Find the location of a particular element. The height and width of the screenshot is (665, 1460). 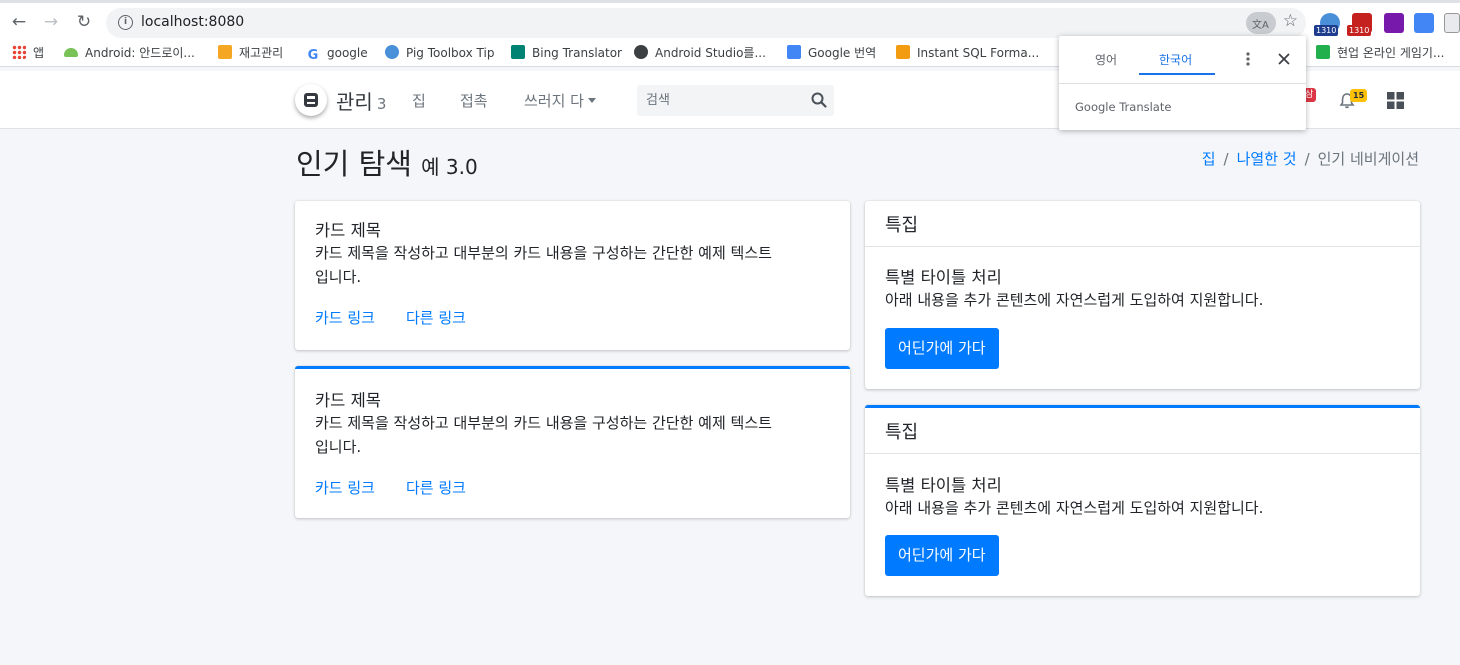

notification-badge: 15 is located at coordinates (1359, 95).